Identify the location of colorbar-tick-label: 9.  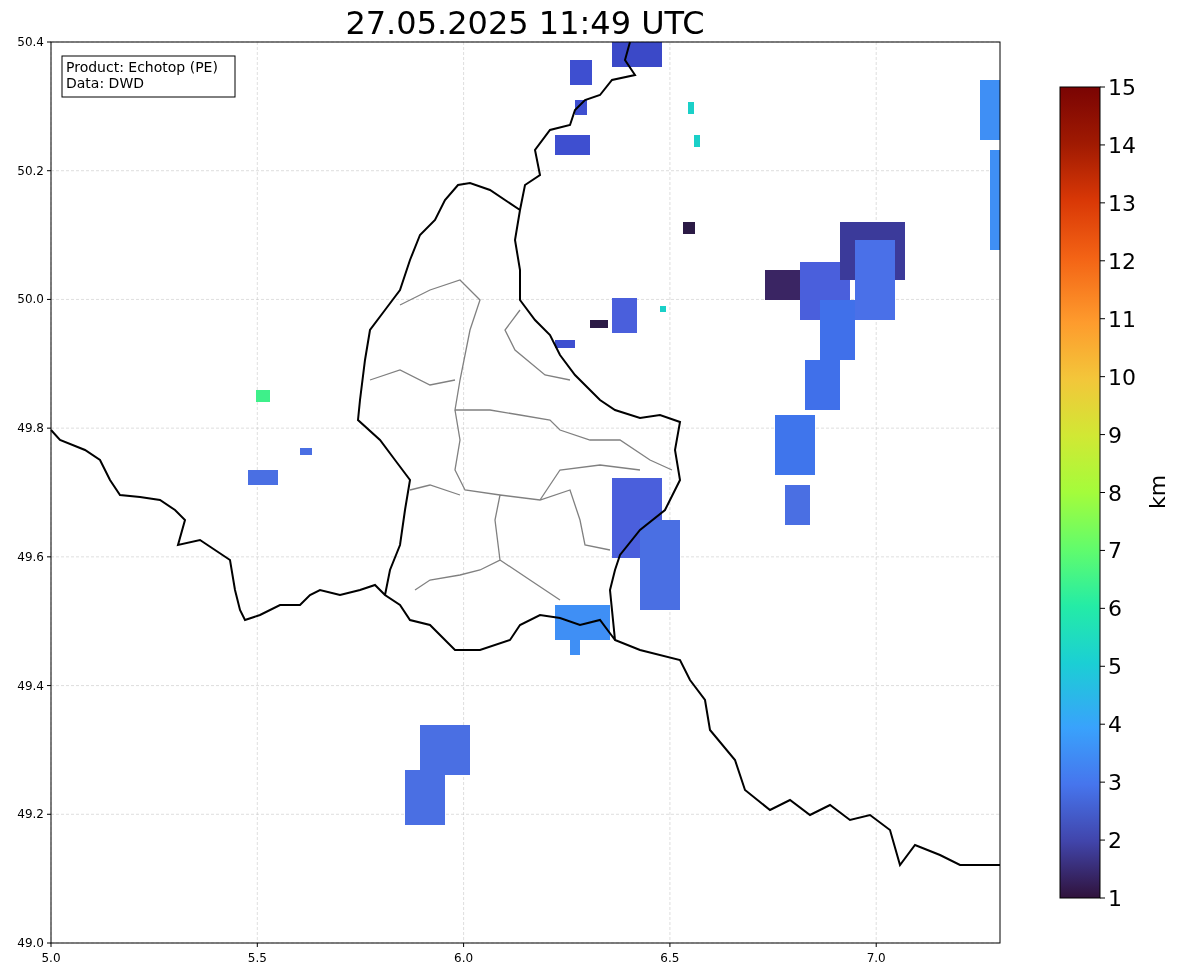
(1115, 435).